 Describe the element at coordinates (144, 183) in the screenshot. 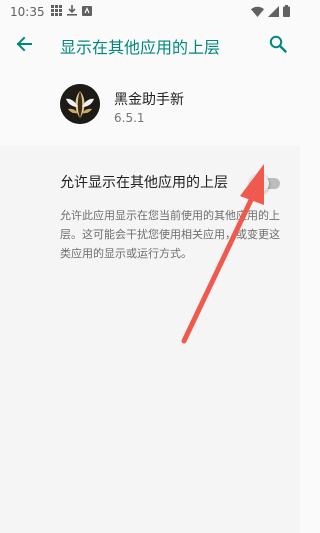

I see `allow-overlay-label: 允许显示在其他应用的上层` at that location.